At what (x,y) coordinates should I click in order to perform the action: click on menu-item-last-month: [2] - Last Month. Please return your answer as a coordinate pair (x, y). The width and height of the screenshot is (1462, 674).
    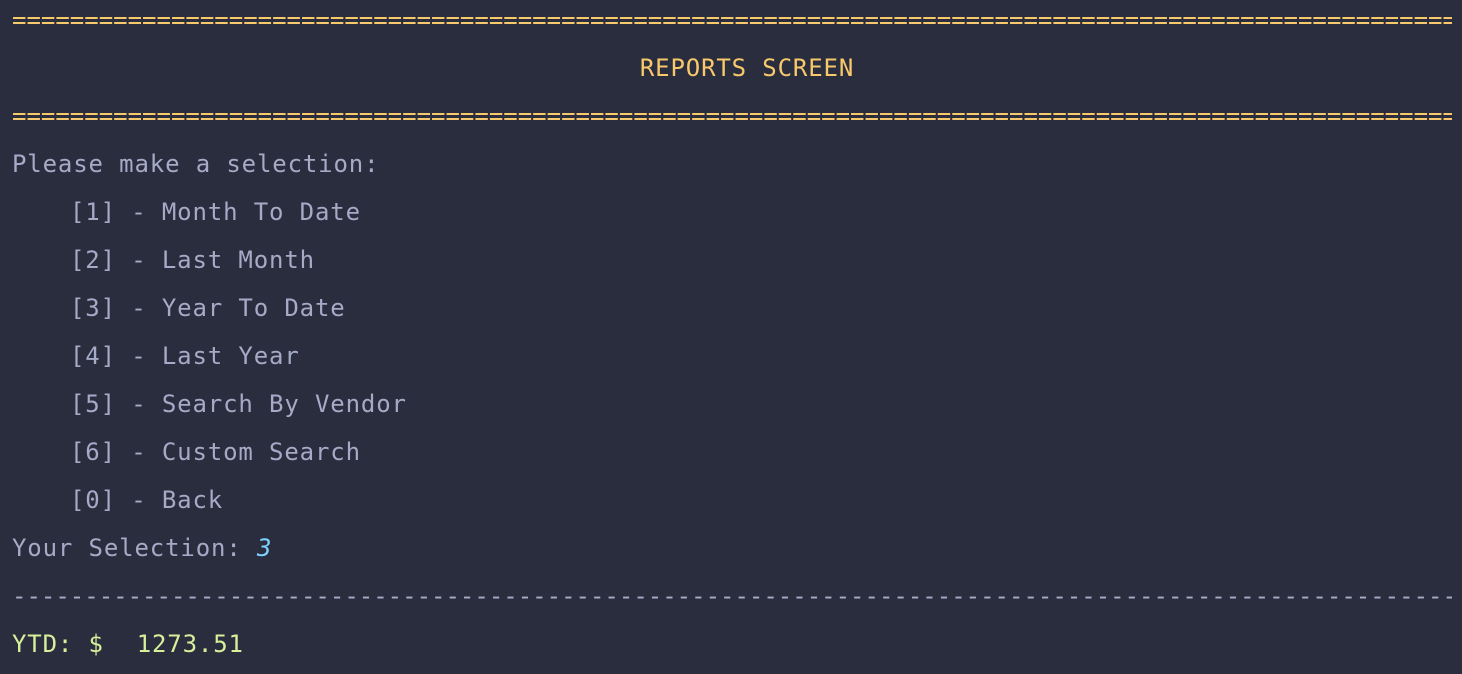
    Looking at the image, I should click on (192, 260).